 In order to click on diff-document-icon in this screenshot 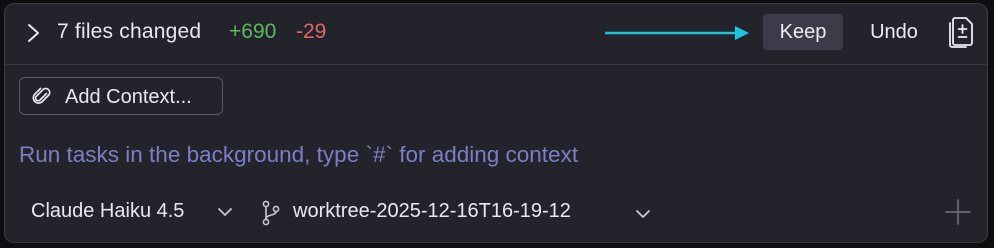, I will do `click(961, 32)`.